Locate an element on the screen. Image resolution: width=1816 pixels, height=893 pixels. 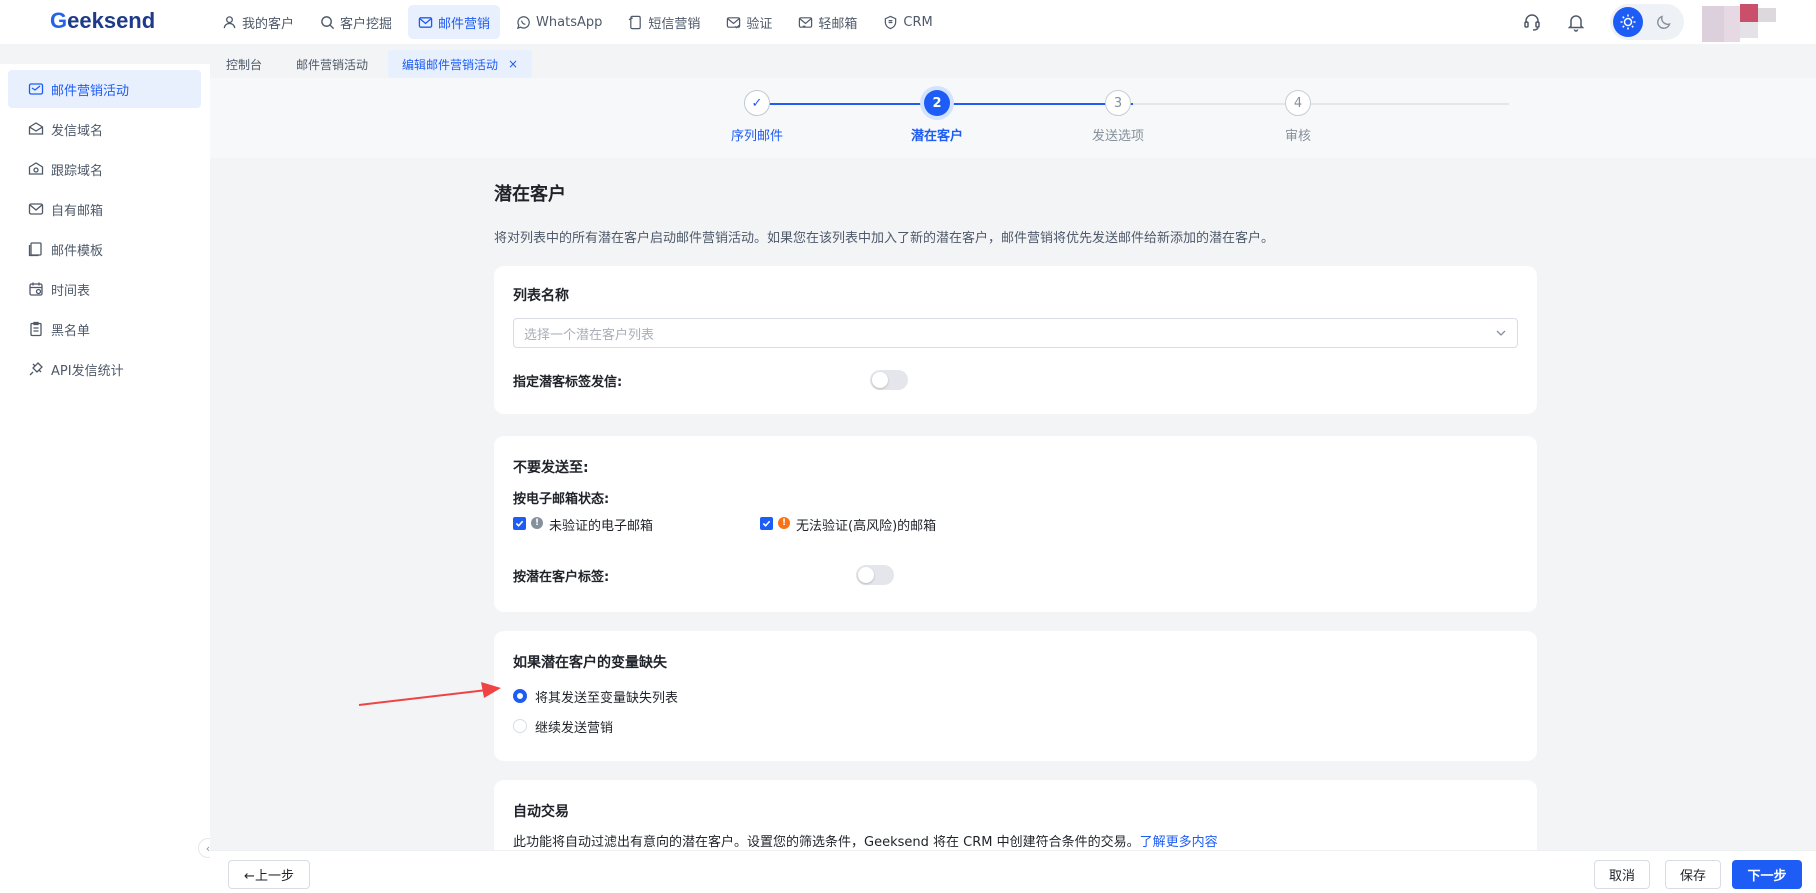
sidebar-item-api-stats: API发信统计 is located at coordinates (104, 369).